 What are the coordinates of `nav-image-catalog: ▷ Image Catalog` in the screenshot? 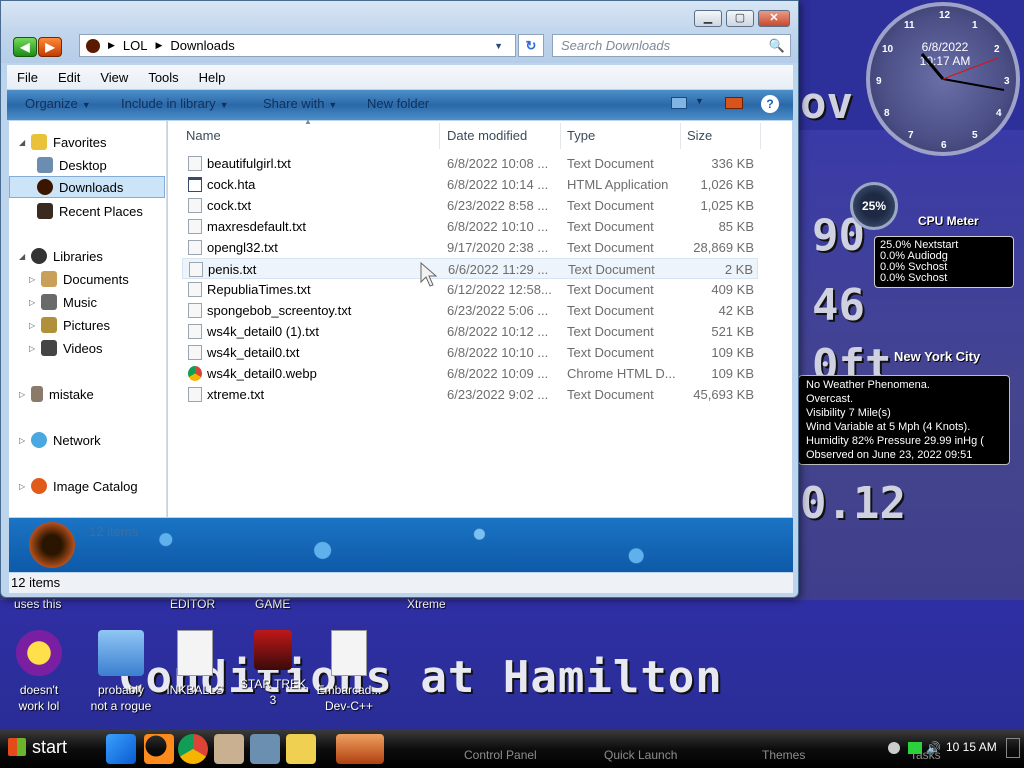 It's located at (87, 486).